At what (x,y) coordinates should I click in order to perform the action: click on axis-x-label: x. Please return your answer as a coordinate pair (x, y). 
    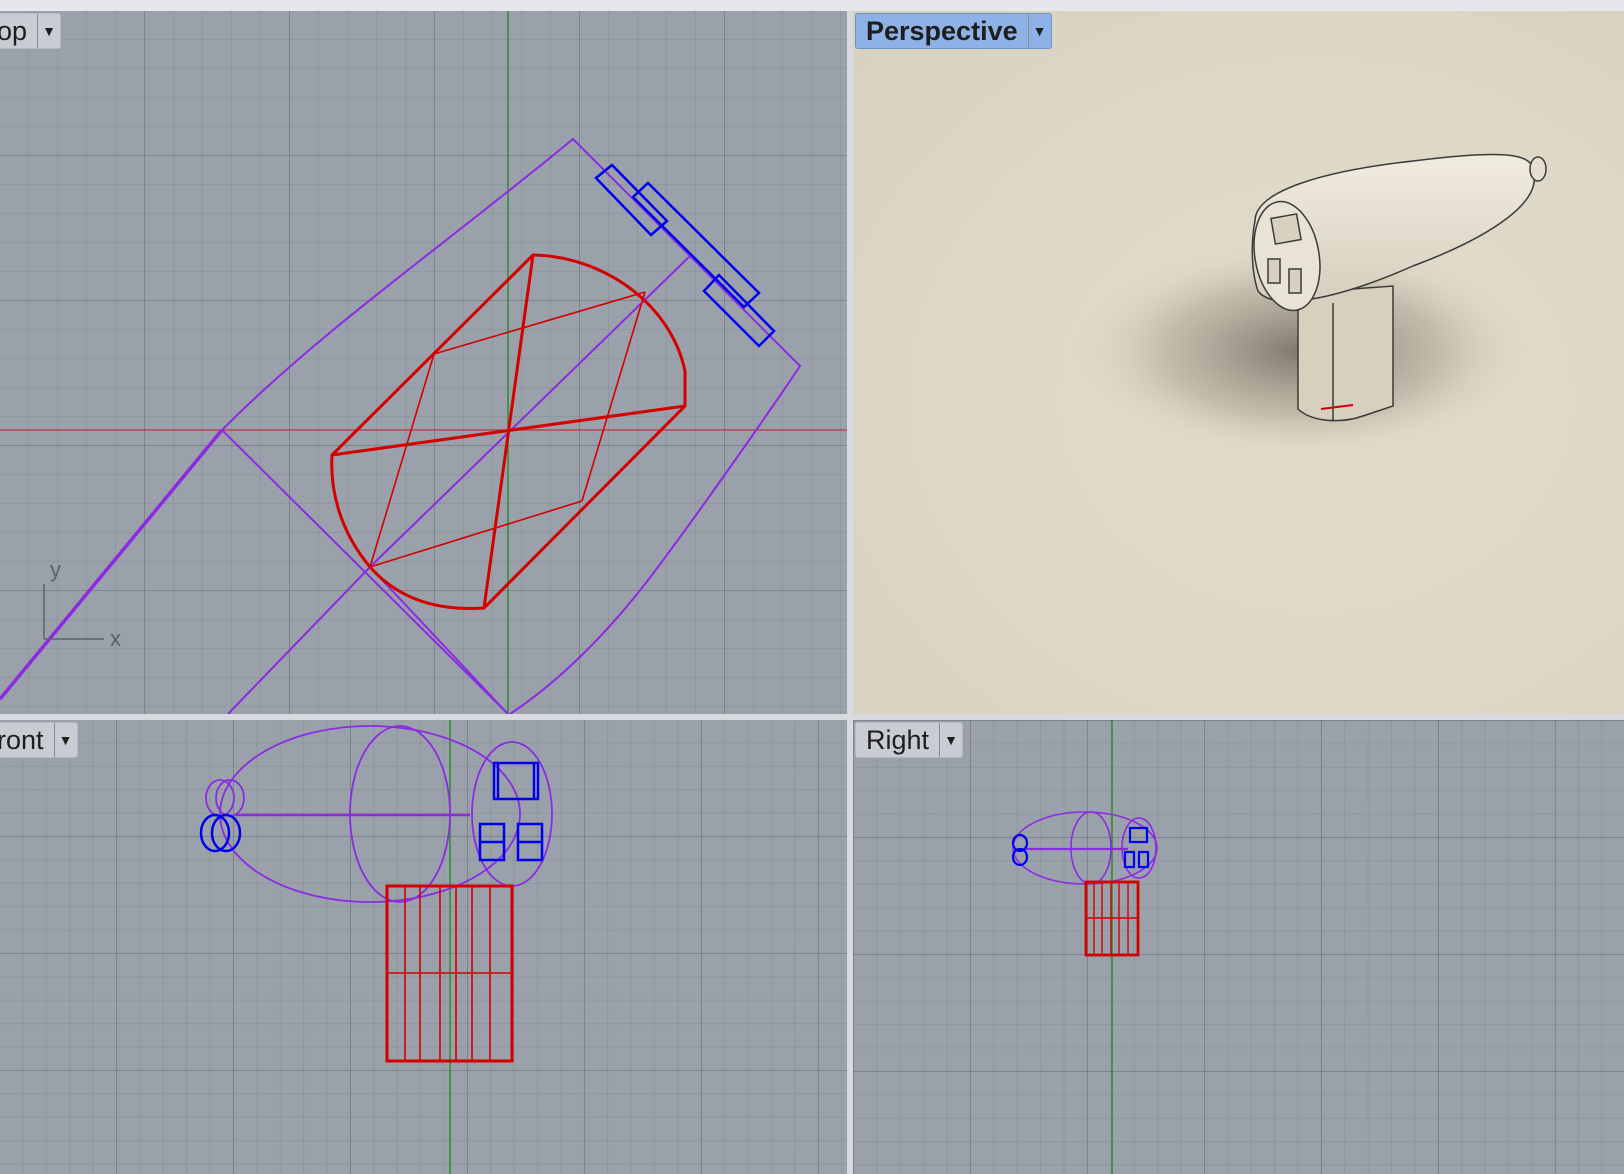
    Looking at the image, I should click on (115, 638).